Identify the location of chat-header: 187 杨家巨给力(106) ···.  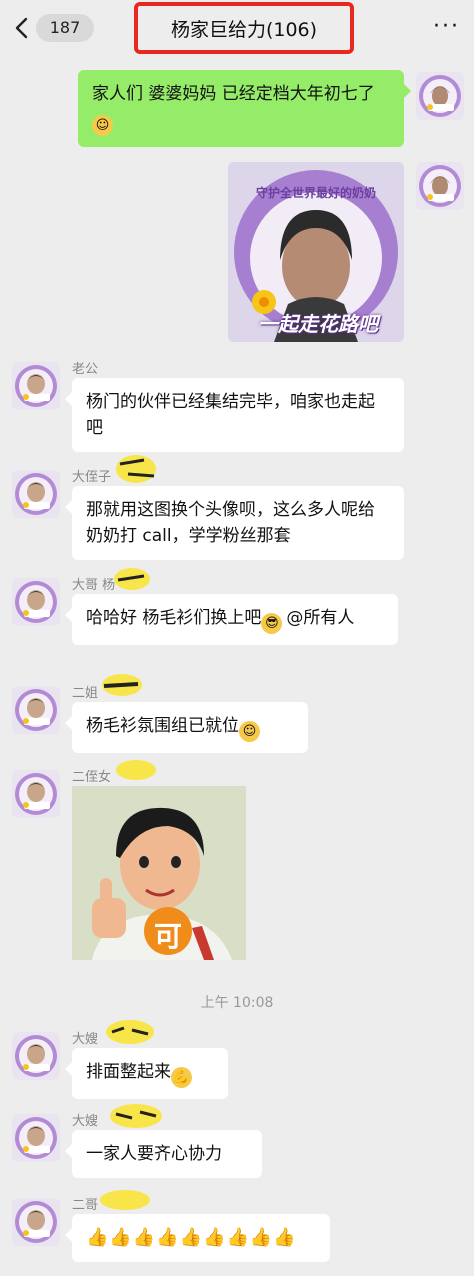
(237, 28).